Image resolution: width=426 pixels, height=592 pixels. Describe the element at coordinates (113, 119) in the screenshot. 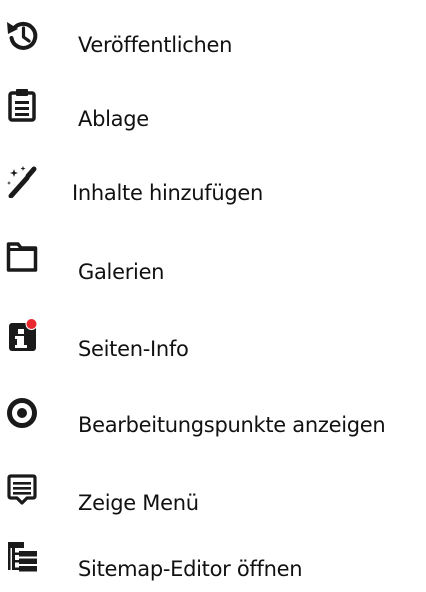

I see `menu-item-label: Ablage` at that location.